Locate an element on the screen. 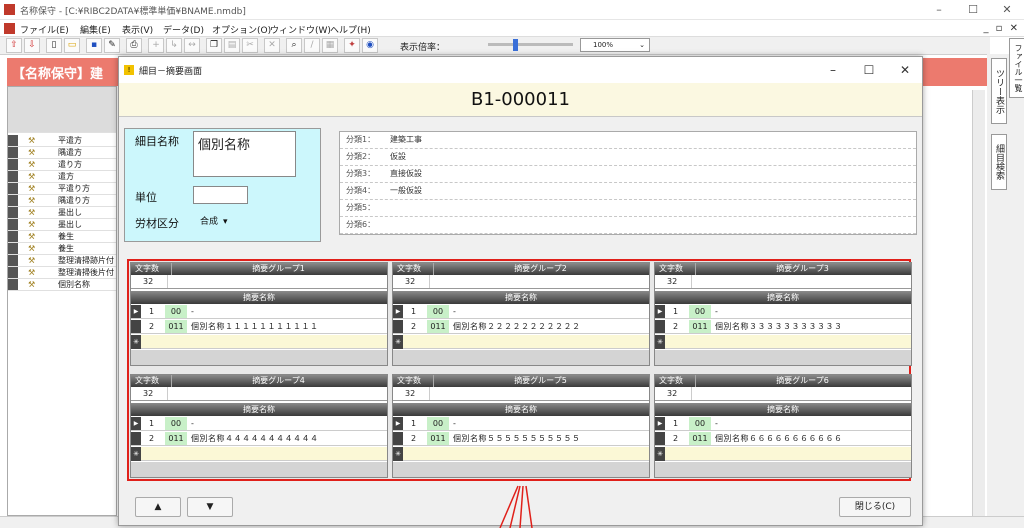 Image resolution: width=1024 pixels, height=528 pixels. open-folder-icon: ▭ is located at coordinates (72, 45).